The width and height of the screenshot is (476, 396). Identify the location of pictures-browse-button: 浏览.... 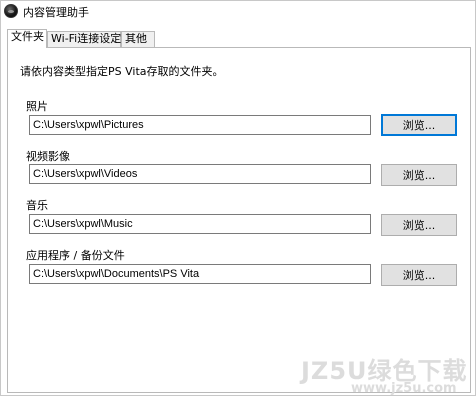
(419, 125).